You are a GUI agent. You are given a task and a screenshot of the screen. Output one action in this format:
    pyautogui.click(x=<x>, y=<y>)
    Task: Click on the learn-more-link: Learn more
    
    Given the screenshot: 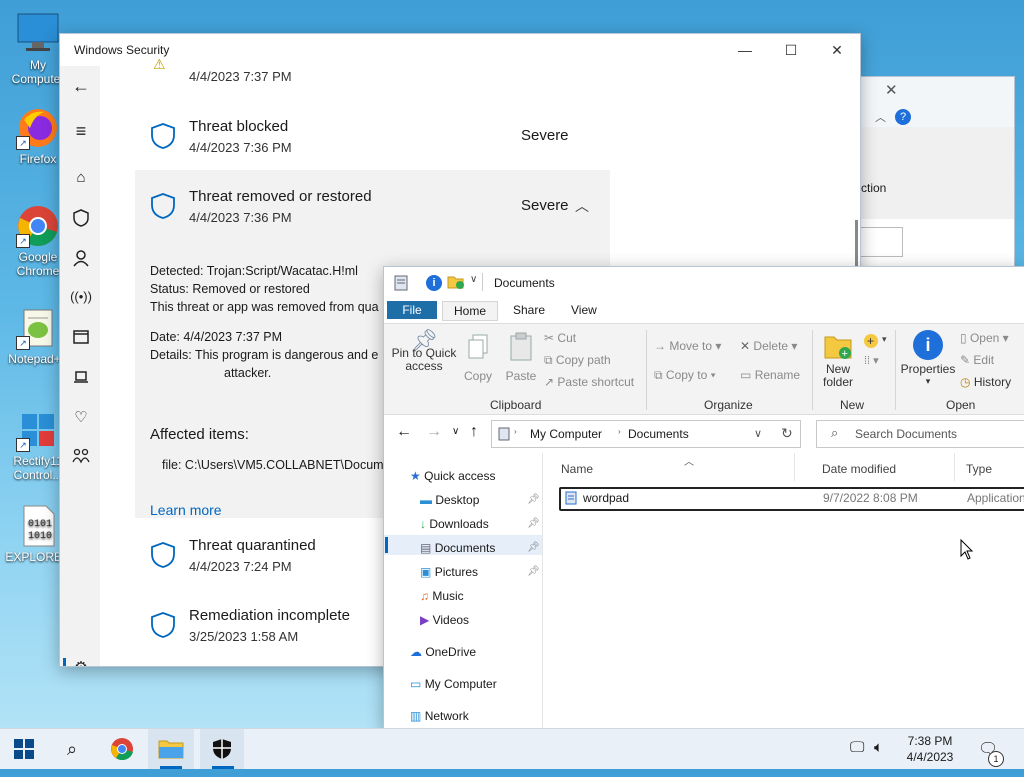 What is the action you would take?
    pyautogui.click(x=186, y=510)
    